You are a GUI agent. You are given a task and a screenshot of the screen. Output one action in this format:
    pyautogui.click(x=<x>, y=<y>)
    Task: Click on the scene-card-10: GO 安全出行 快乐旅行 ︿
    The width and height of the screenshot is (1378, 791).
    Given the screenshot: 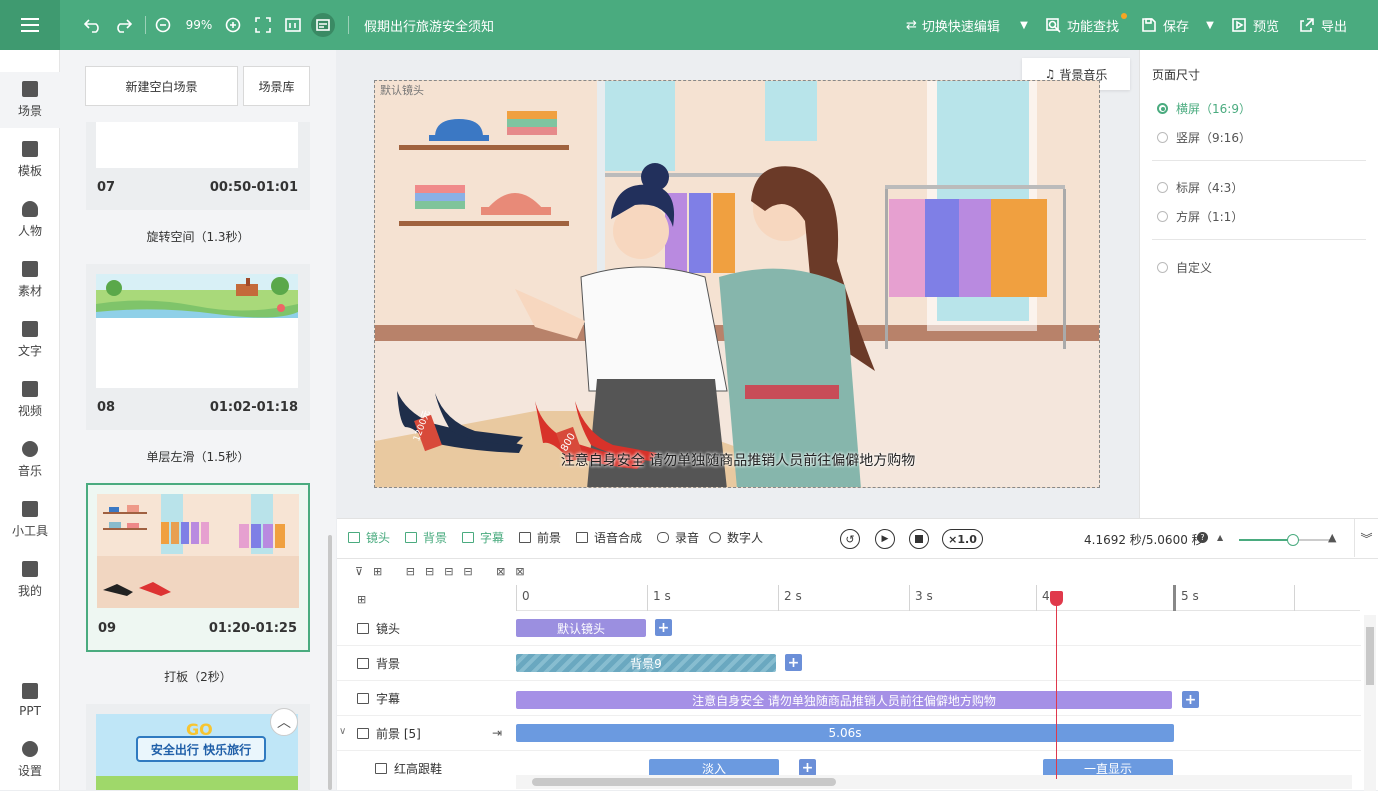 What is the action you would take?
    pyautogui.click(x=198, y=747)
    